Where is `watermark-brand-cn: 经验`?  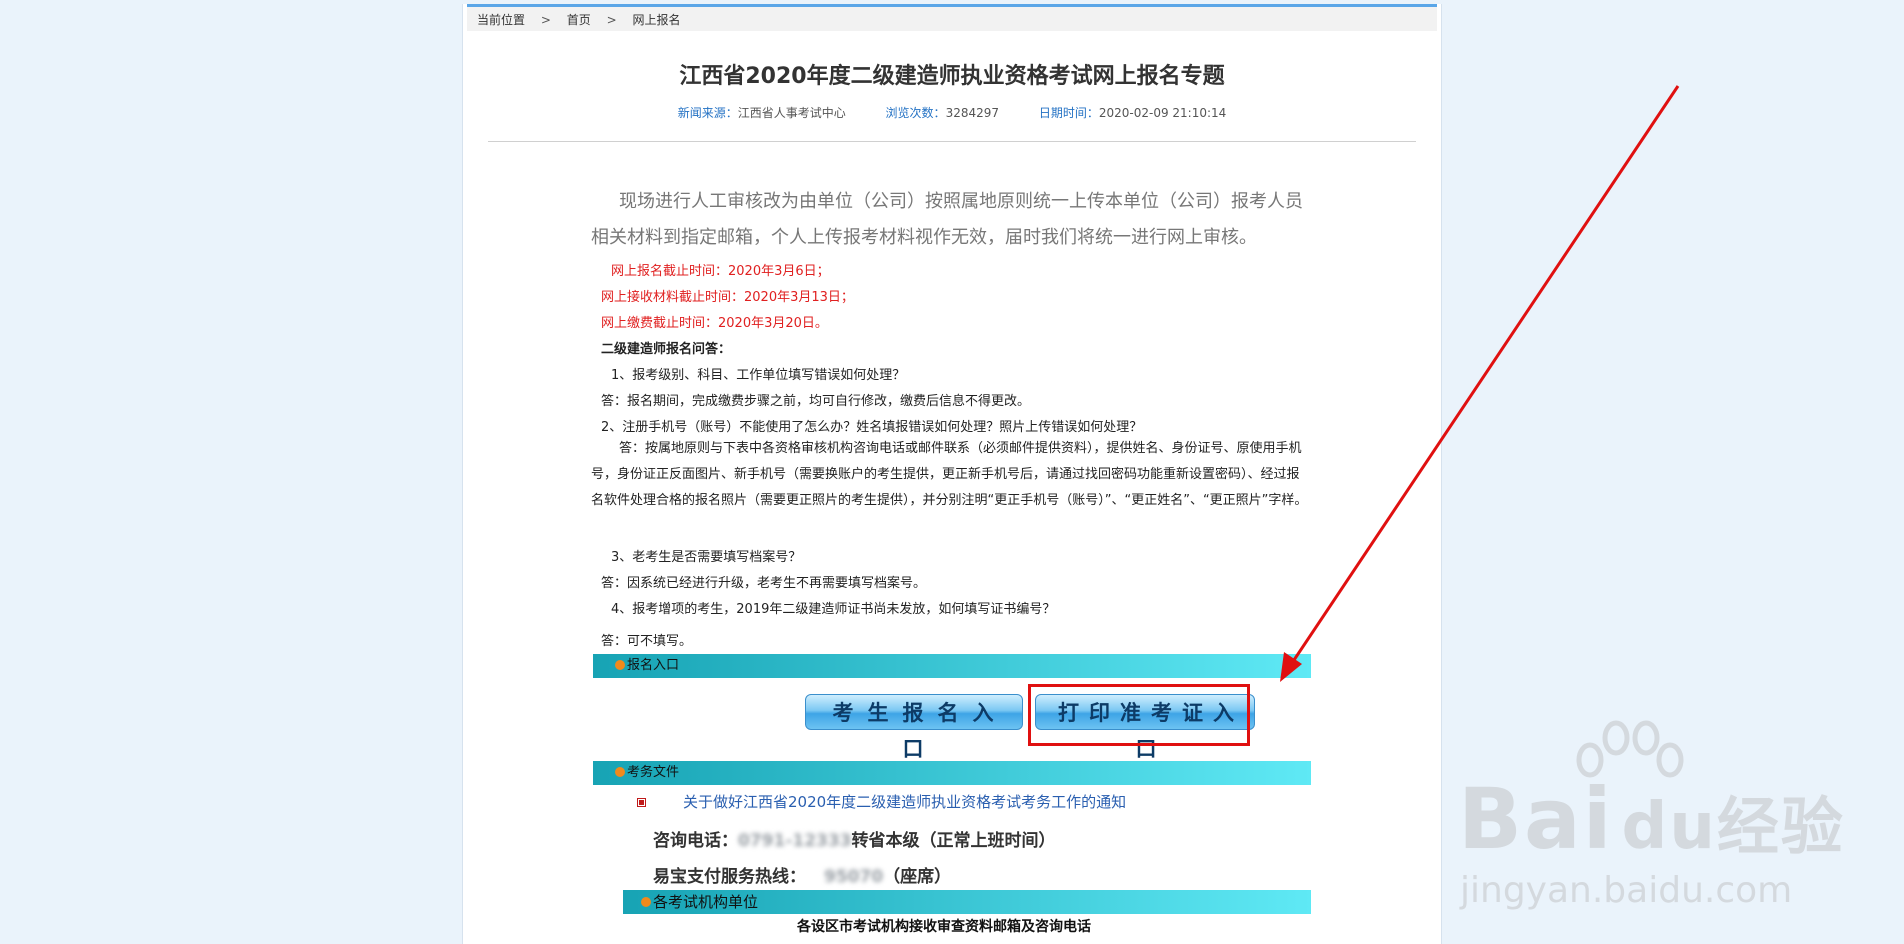 watermark-brand-cn: 经验 is located at coordinates (1780, 826).